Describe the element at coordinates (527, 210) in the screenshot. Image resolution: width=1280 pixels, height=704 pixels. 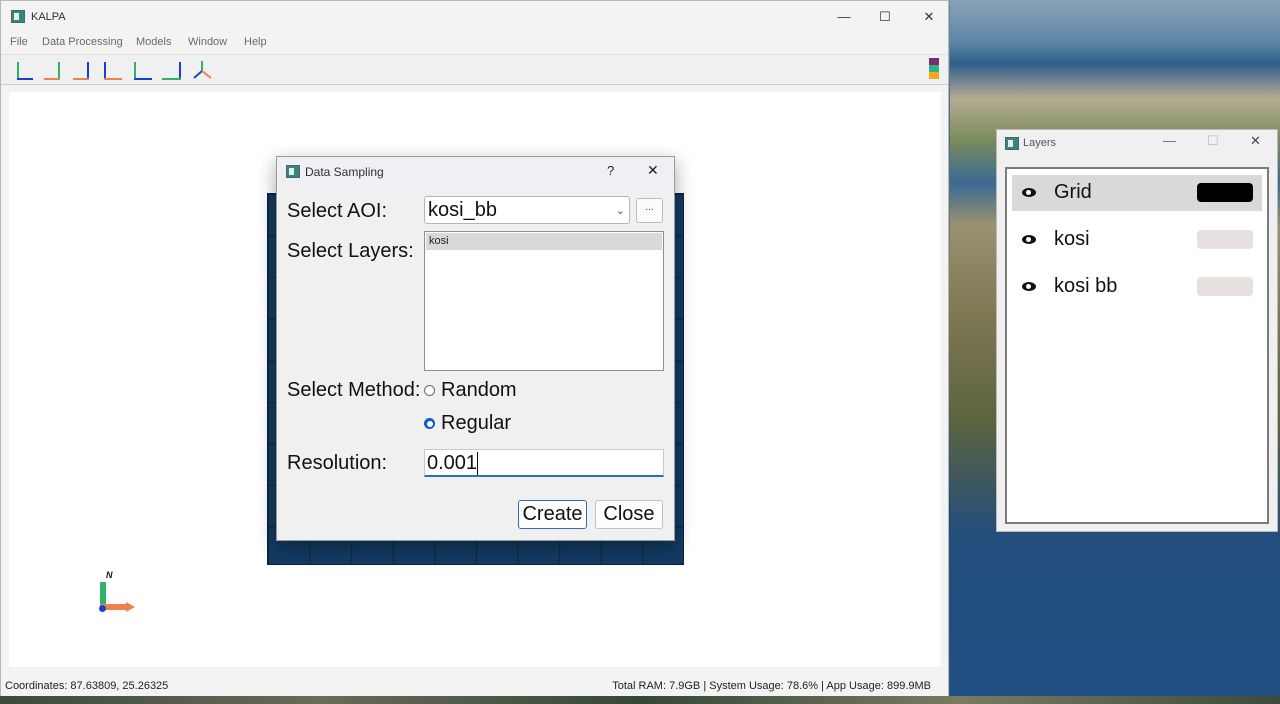
I see `aoi-select: kosi_bb ⌄` at that location.